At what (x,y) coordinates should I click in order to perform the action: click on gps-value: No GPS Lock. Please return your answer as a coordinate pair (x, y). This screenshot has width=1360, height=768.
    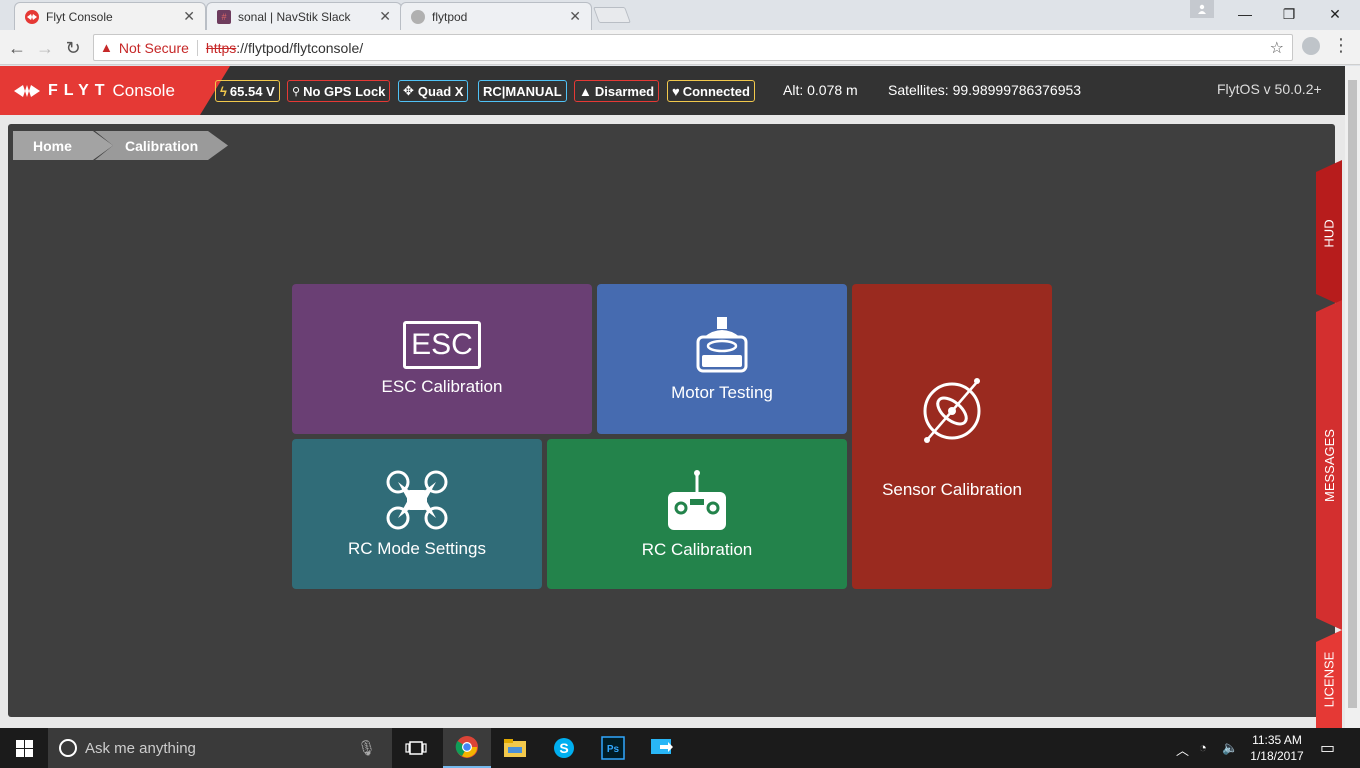
    Looking at the image, I should click on (344, 91).